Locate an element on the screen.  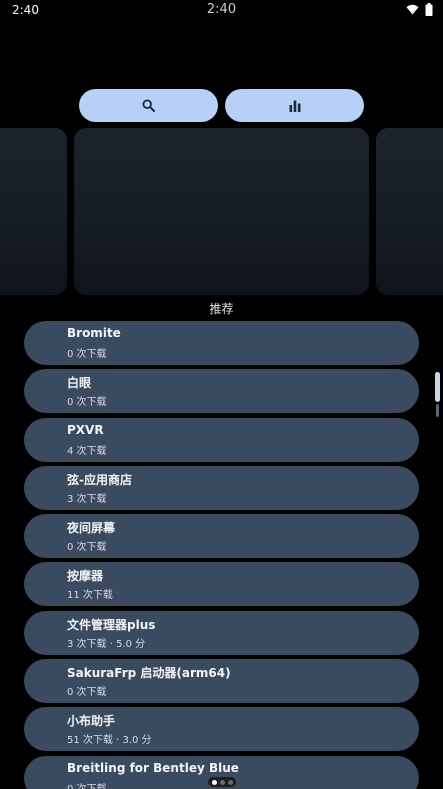
carousel-card-previous is located at coordinates (33, 211).